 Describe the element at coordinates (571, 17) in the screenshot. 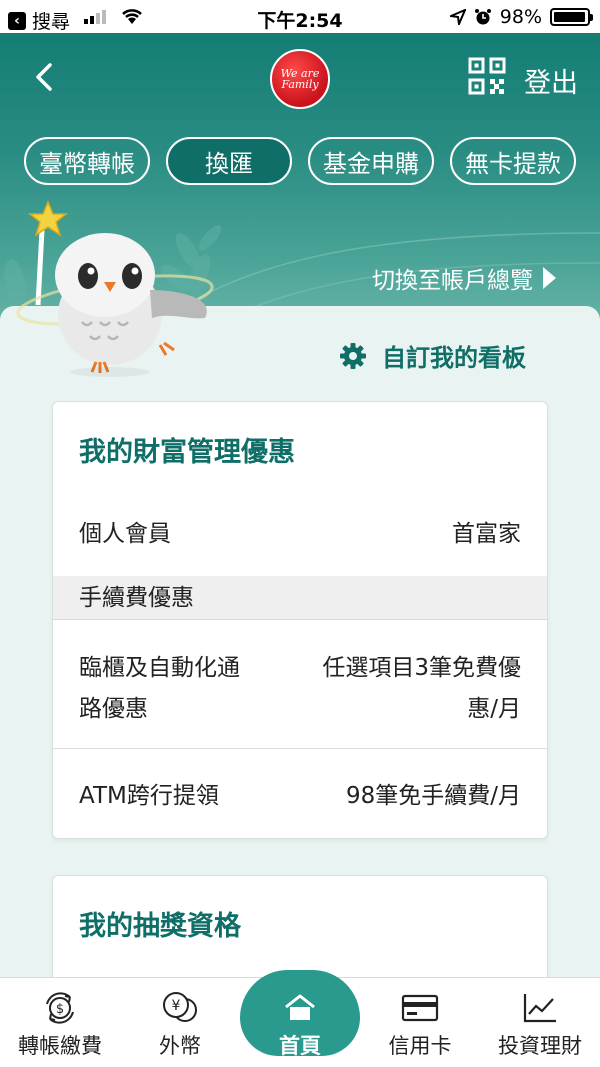

I see `battery-icon` at that location.